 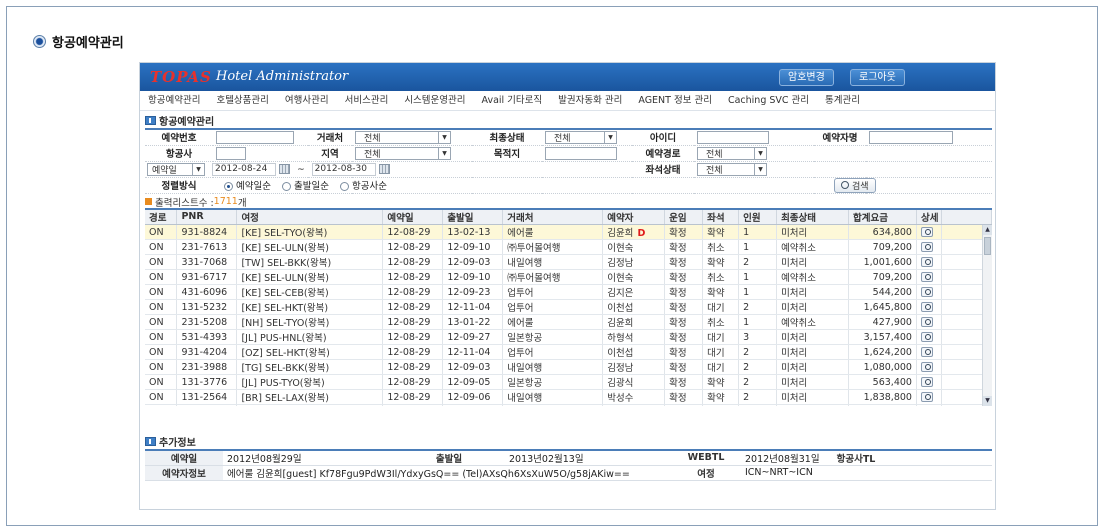 I want to click on table-cell: 634,800, so click(x=882, y=232).